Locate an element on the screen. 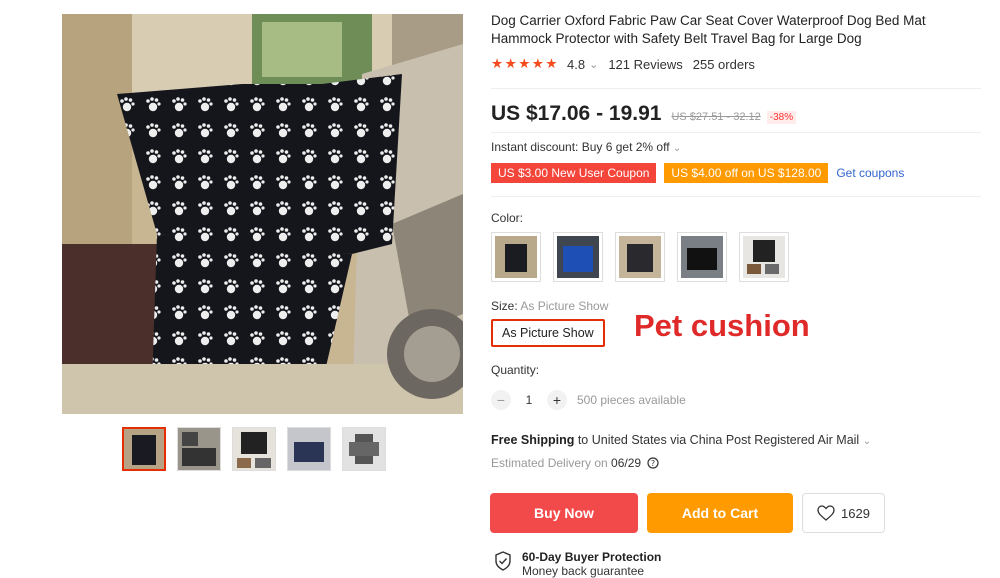 This screenshot has height=578, width=1000. rating-row: ★★★★★ 4.8 ⌄ 121 Reviews 255 orders is located at coordinates (623, 64).